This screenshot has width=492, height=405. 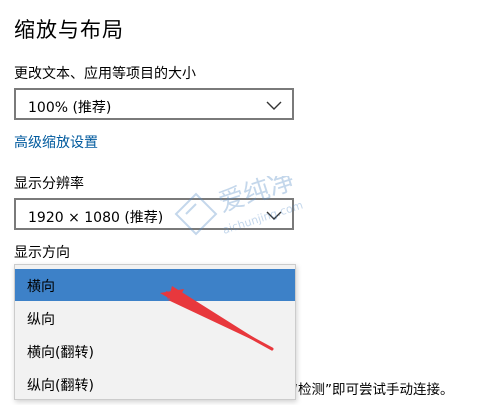 I want to click on resolution-dropdown-value: 1920 × 1080 (推荐), so click(x=96, y=218).